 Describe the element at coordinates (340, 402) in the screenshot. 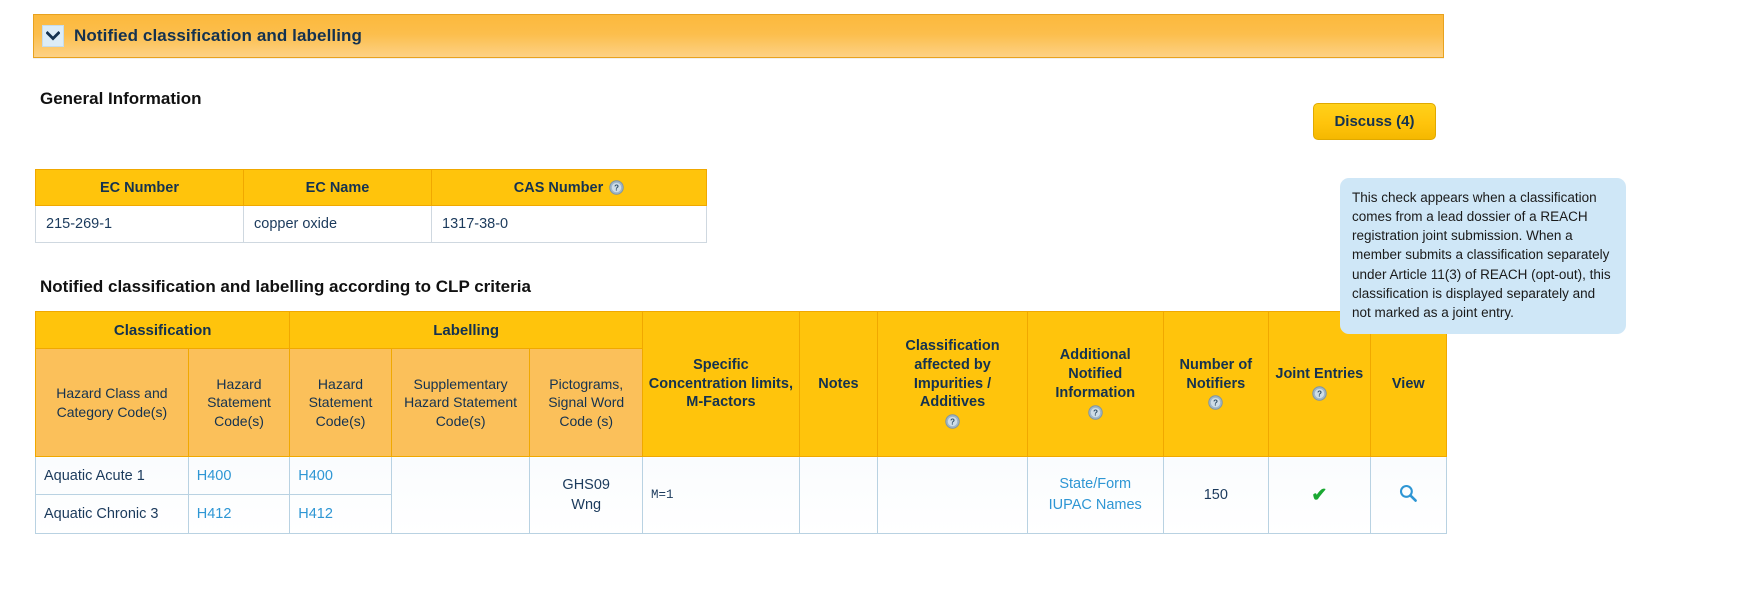

I see `column-header-hazard-statement-codes-labelling: Hazard Statement Code(s)` at that location.